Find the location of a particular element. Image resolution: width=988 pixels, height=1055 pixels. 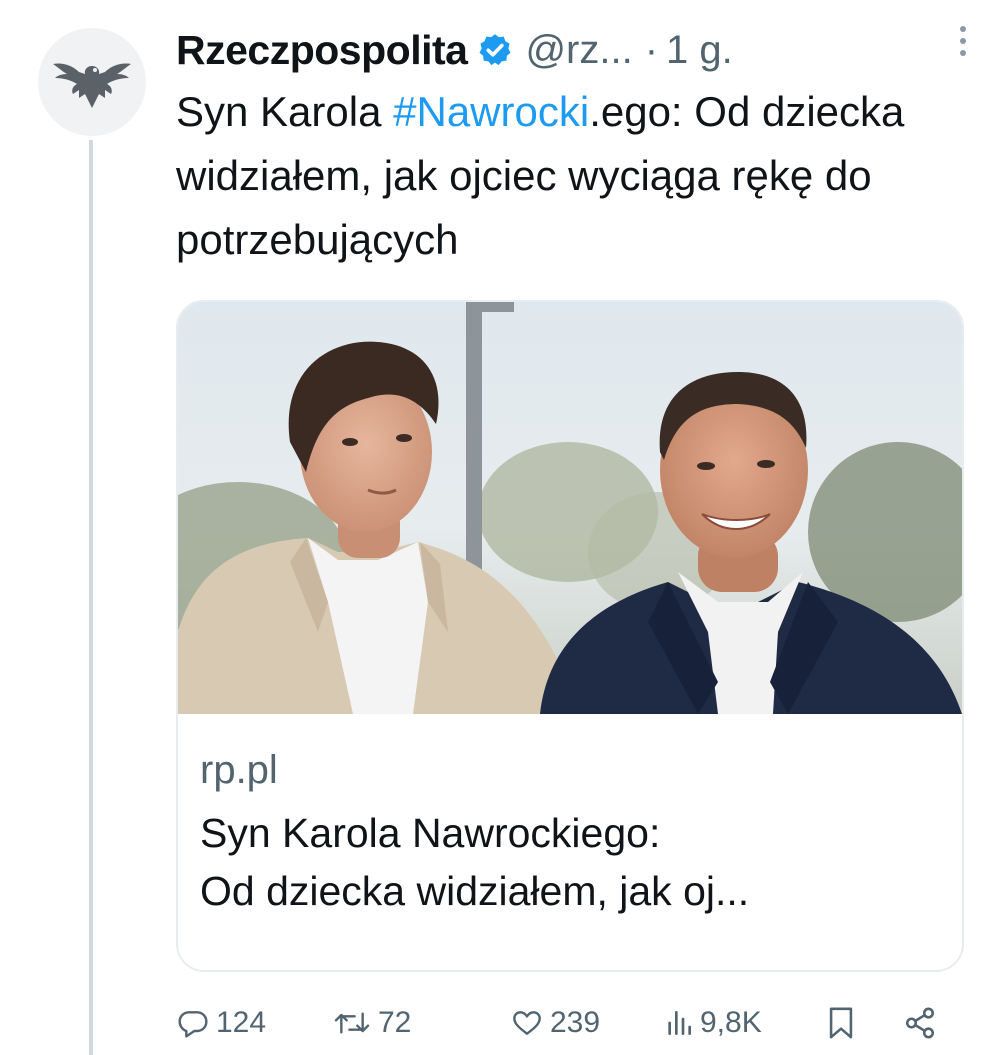

more-icon is located at coordinates (963, 41).